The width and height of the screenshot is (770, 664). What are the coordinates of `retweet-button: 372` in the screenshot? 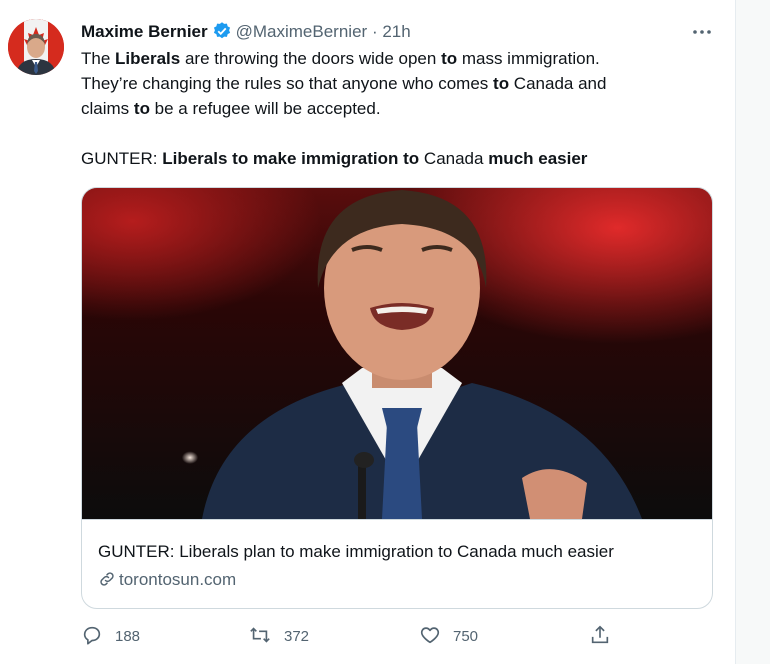 It's located at (278, 636).